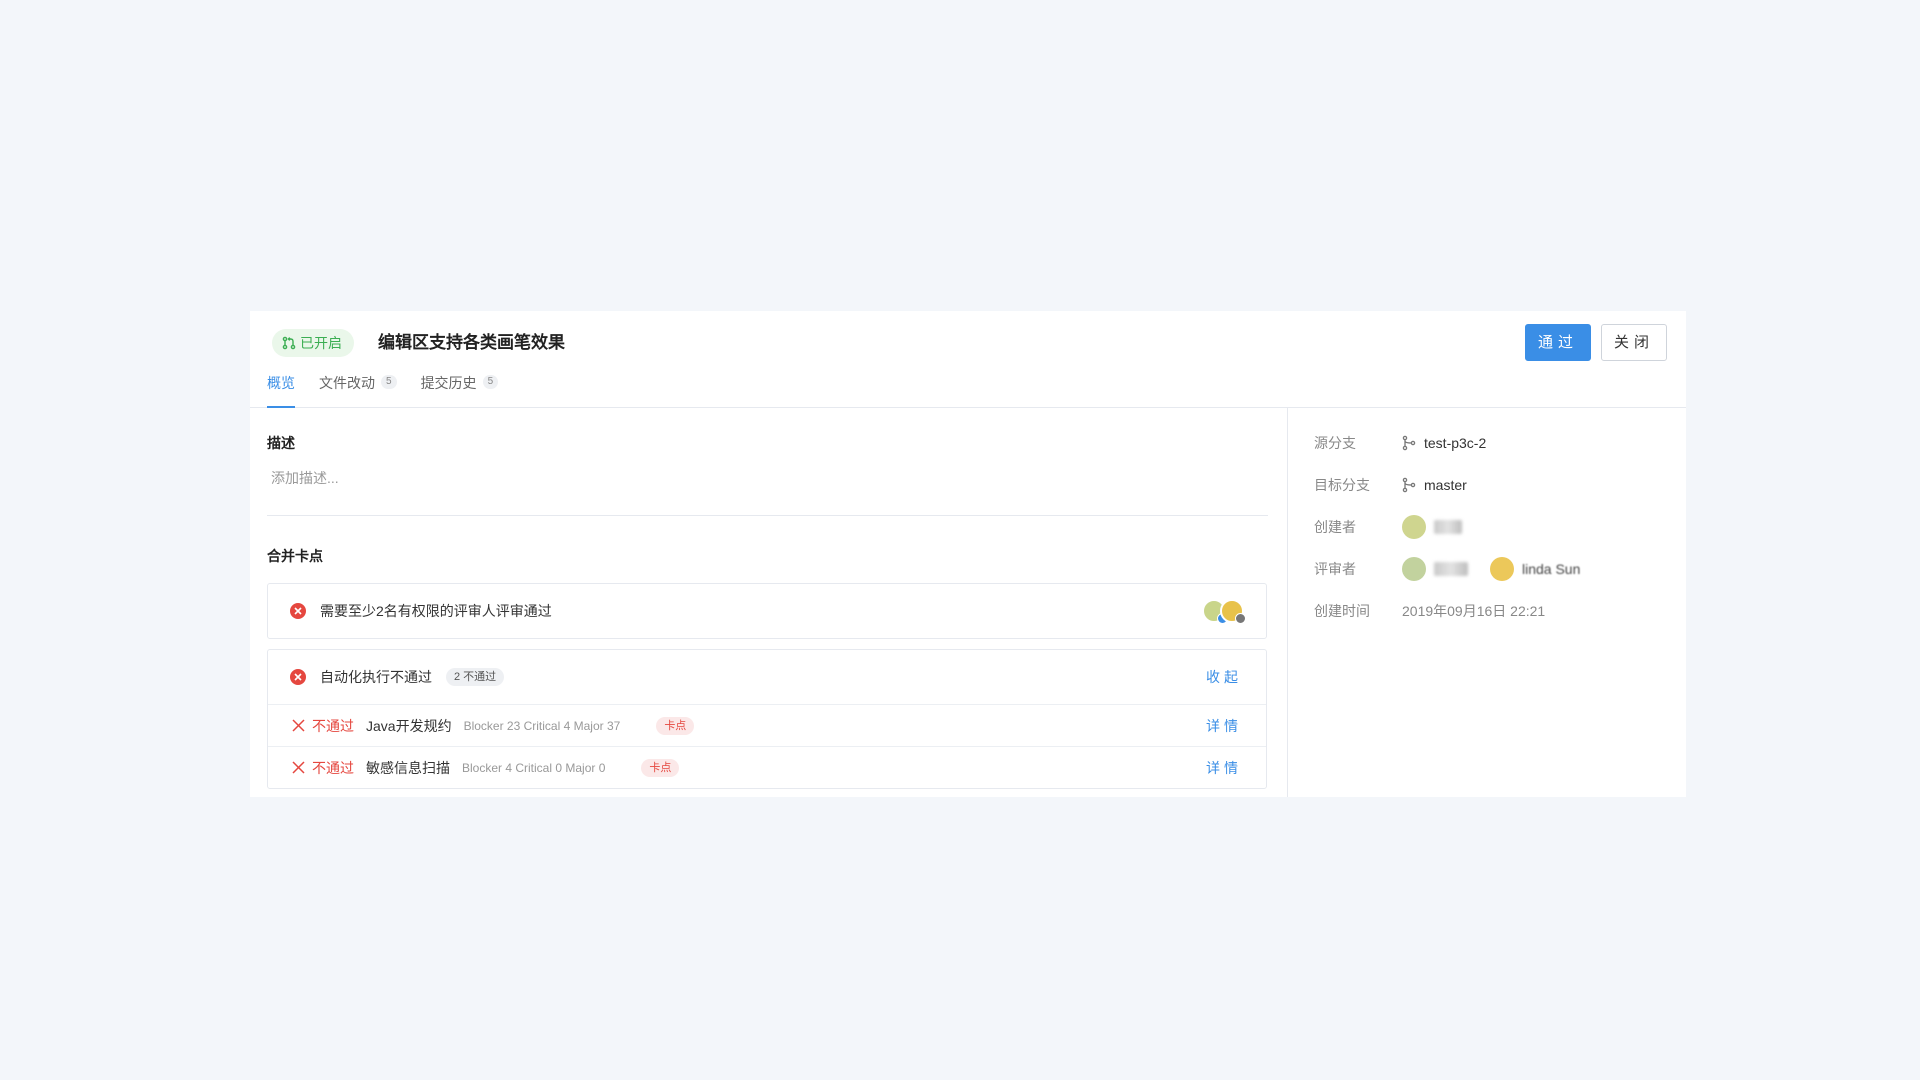  I want to click on creator-name-redacted, so click(1448, 527).